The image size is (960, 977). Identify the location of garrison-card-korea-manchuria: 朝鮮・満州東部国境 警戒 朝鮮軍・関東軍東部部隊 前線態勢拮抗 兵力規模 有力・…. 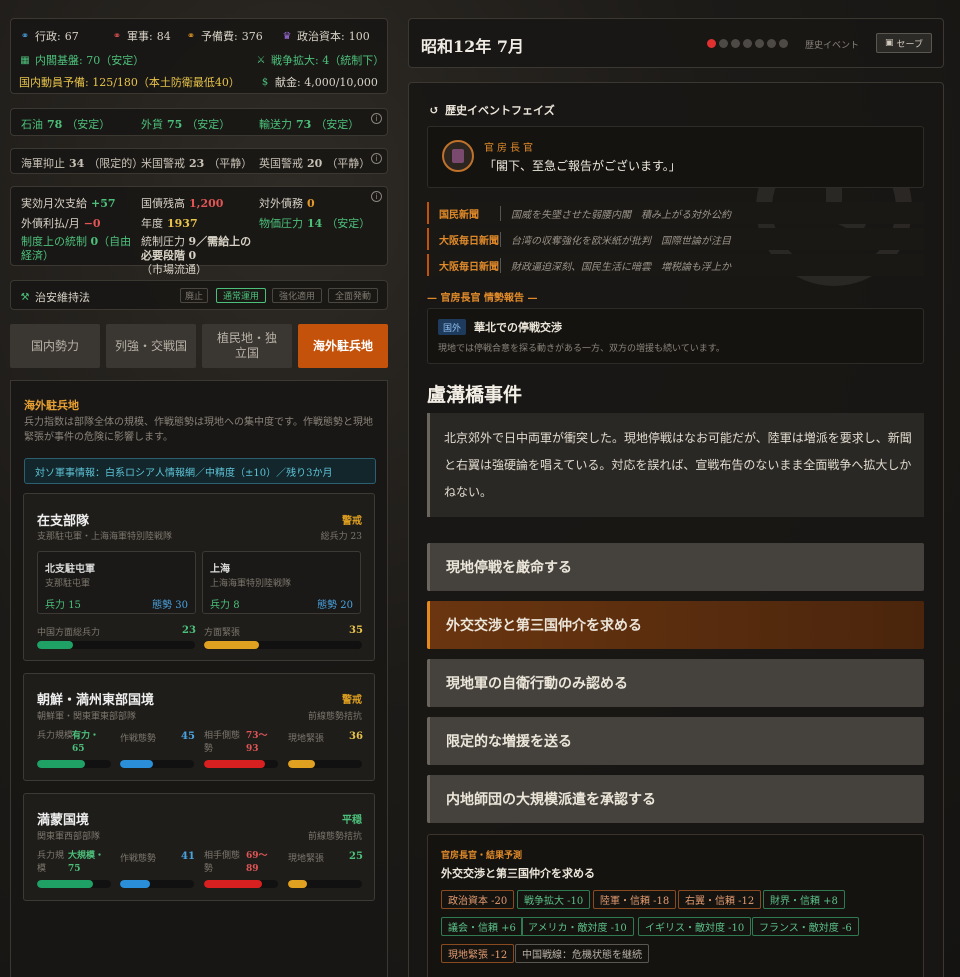
(199, 727).